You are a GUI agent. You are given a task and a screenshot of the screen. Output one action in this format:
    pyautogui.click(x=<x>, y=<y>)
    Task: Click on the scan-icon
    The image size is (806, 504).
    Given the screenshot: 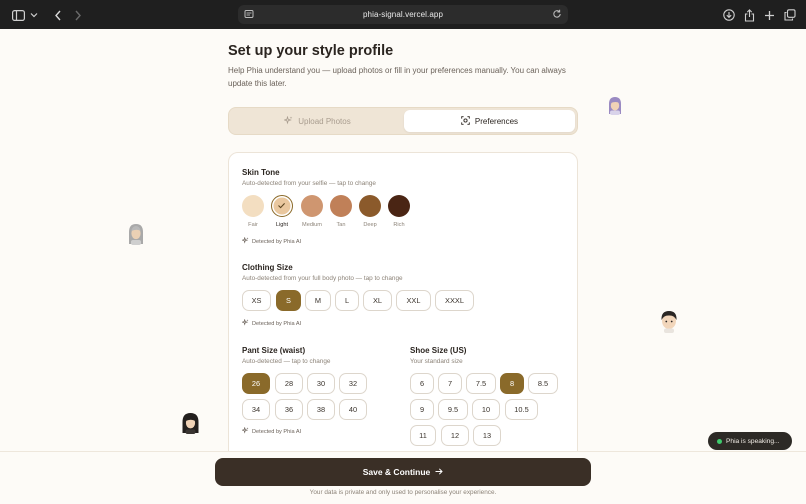 What is the action you would take?
    pyautogui.click(x=465, y=121)
    